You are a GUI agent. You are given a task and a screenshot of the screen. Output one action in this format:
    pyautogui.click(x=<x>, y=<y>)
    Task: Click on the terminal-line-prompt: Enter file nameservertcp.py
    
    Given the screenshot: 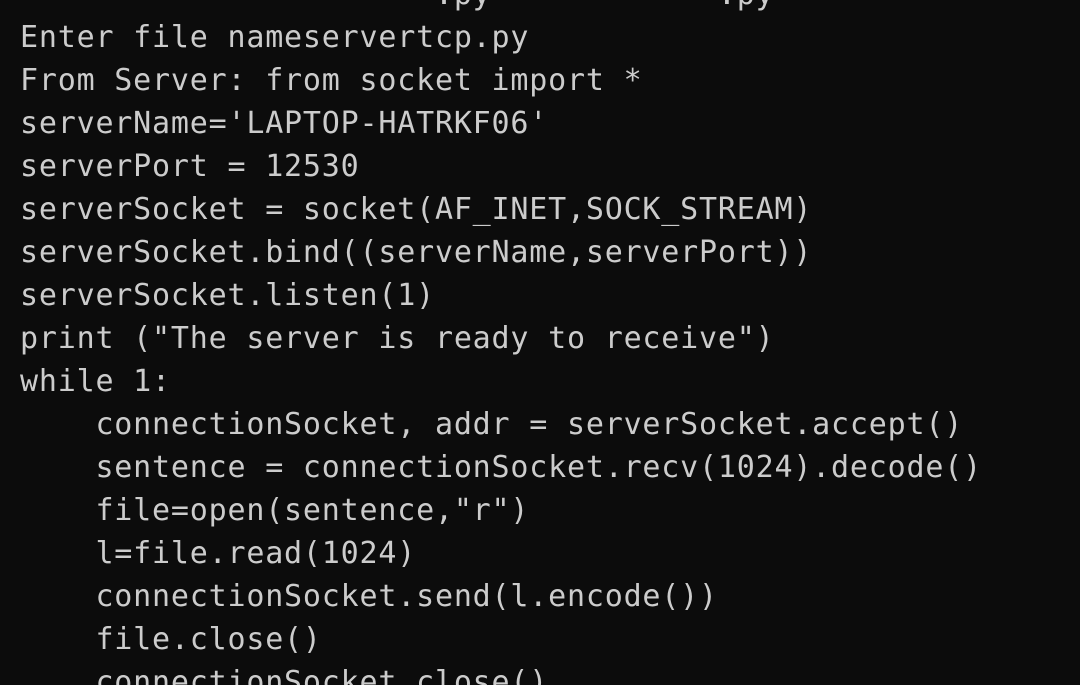 What is the action you would take?
    pyautogui.click(x=275, y=37)
    